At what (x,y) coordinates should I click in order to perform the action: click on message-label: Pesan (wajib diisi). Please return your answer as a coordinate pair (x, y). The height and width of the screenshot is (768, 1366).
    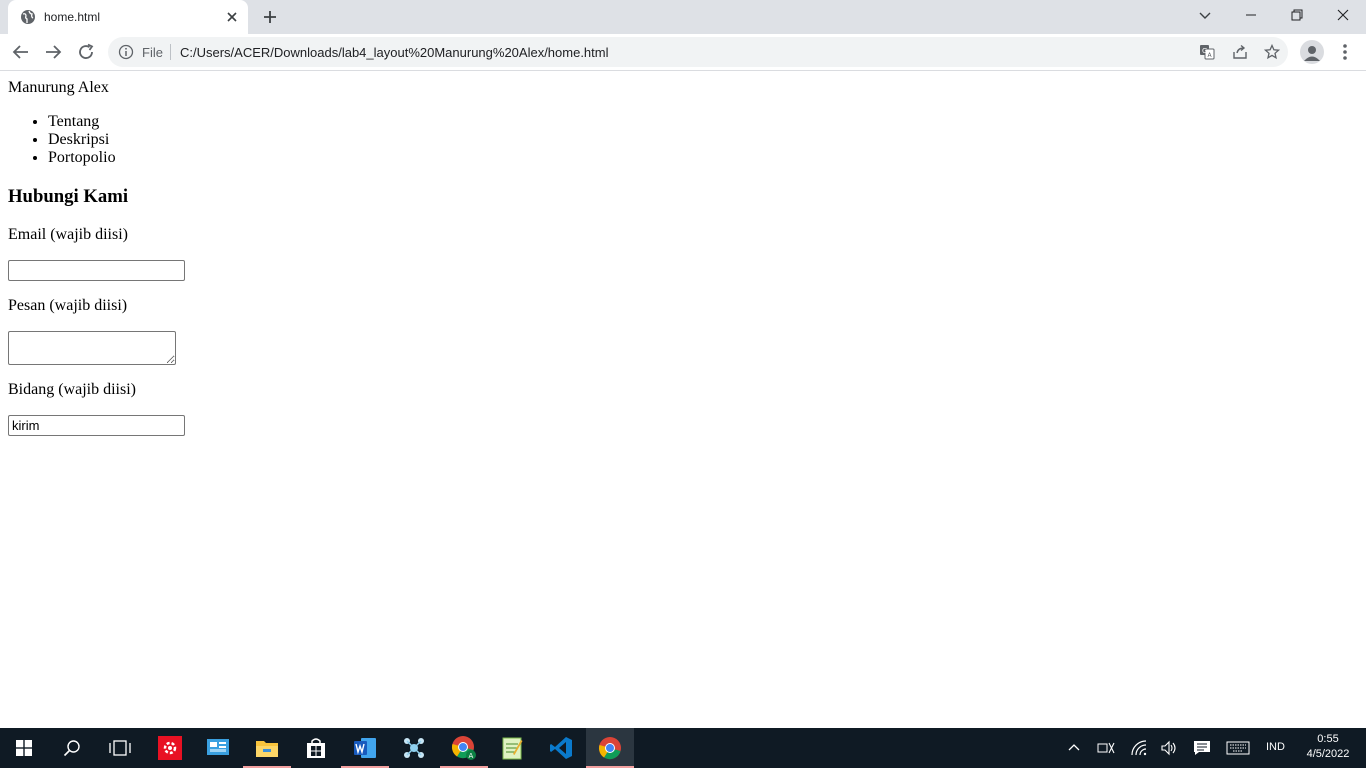
    Looking at the image, I should click on (68, 305).